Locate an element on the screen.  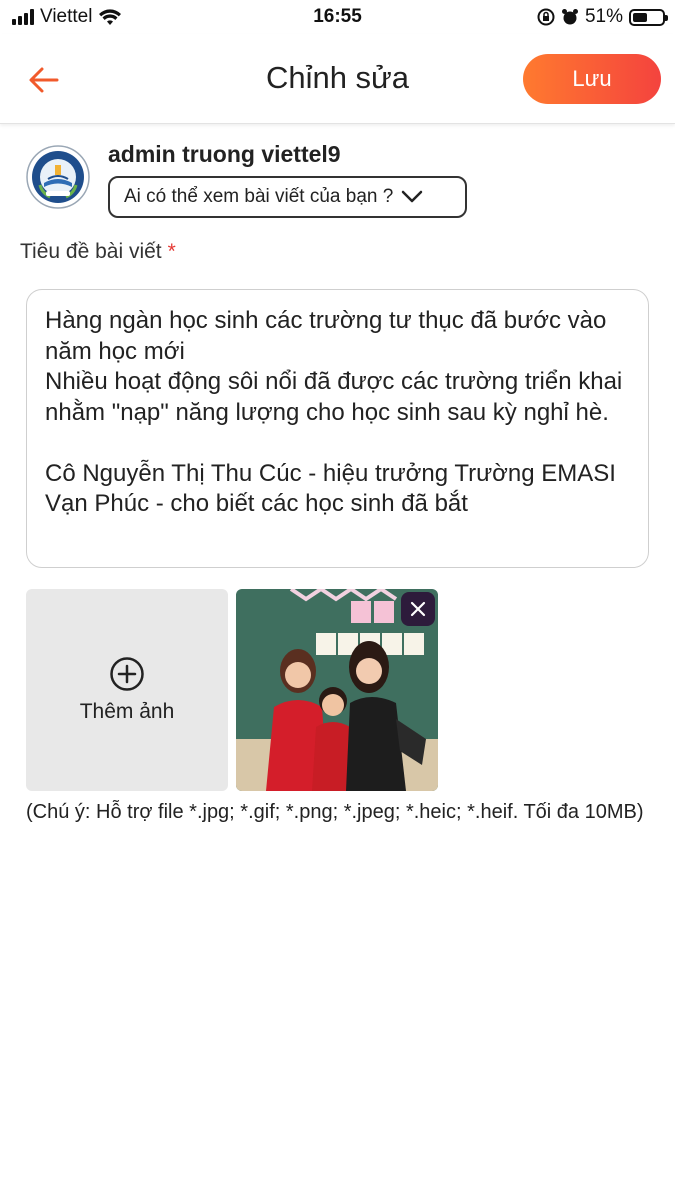
add-photo-label: Thêm ảnh is located at coordinates (127, 711).